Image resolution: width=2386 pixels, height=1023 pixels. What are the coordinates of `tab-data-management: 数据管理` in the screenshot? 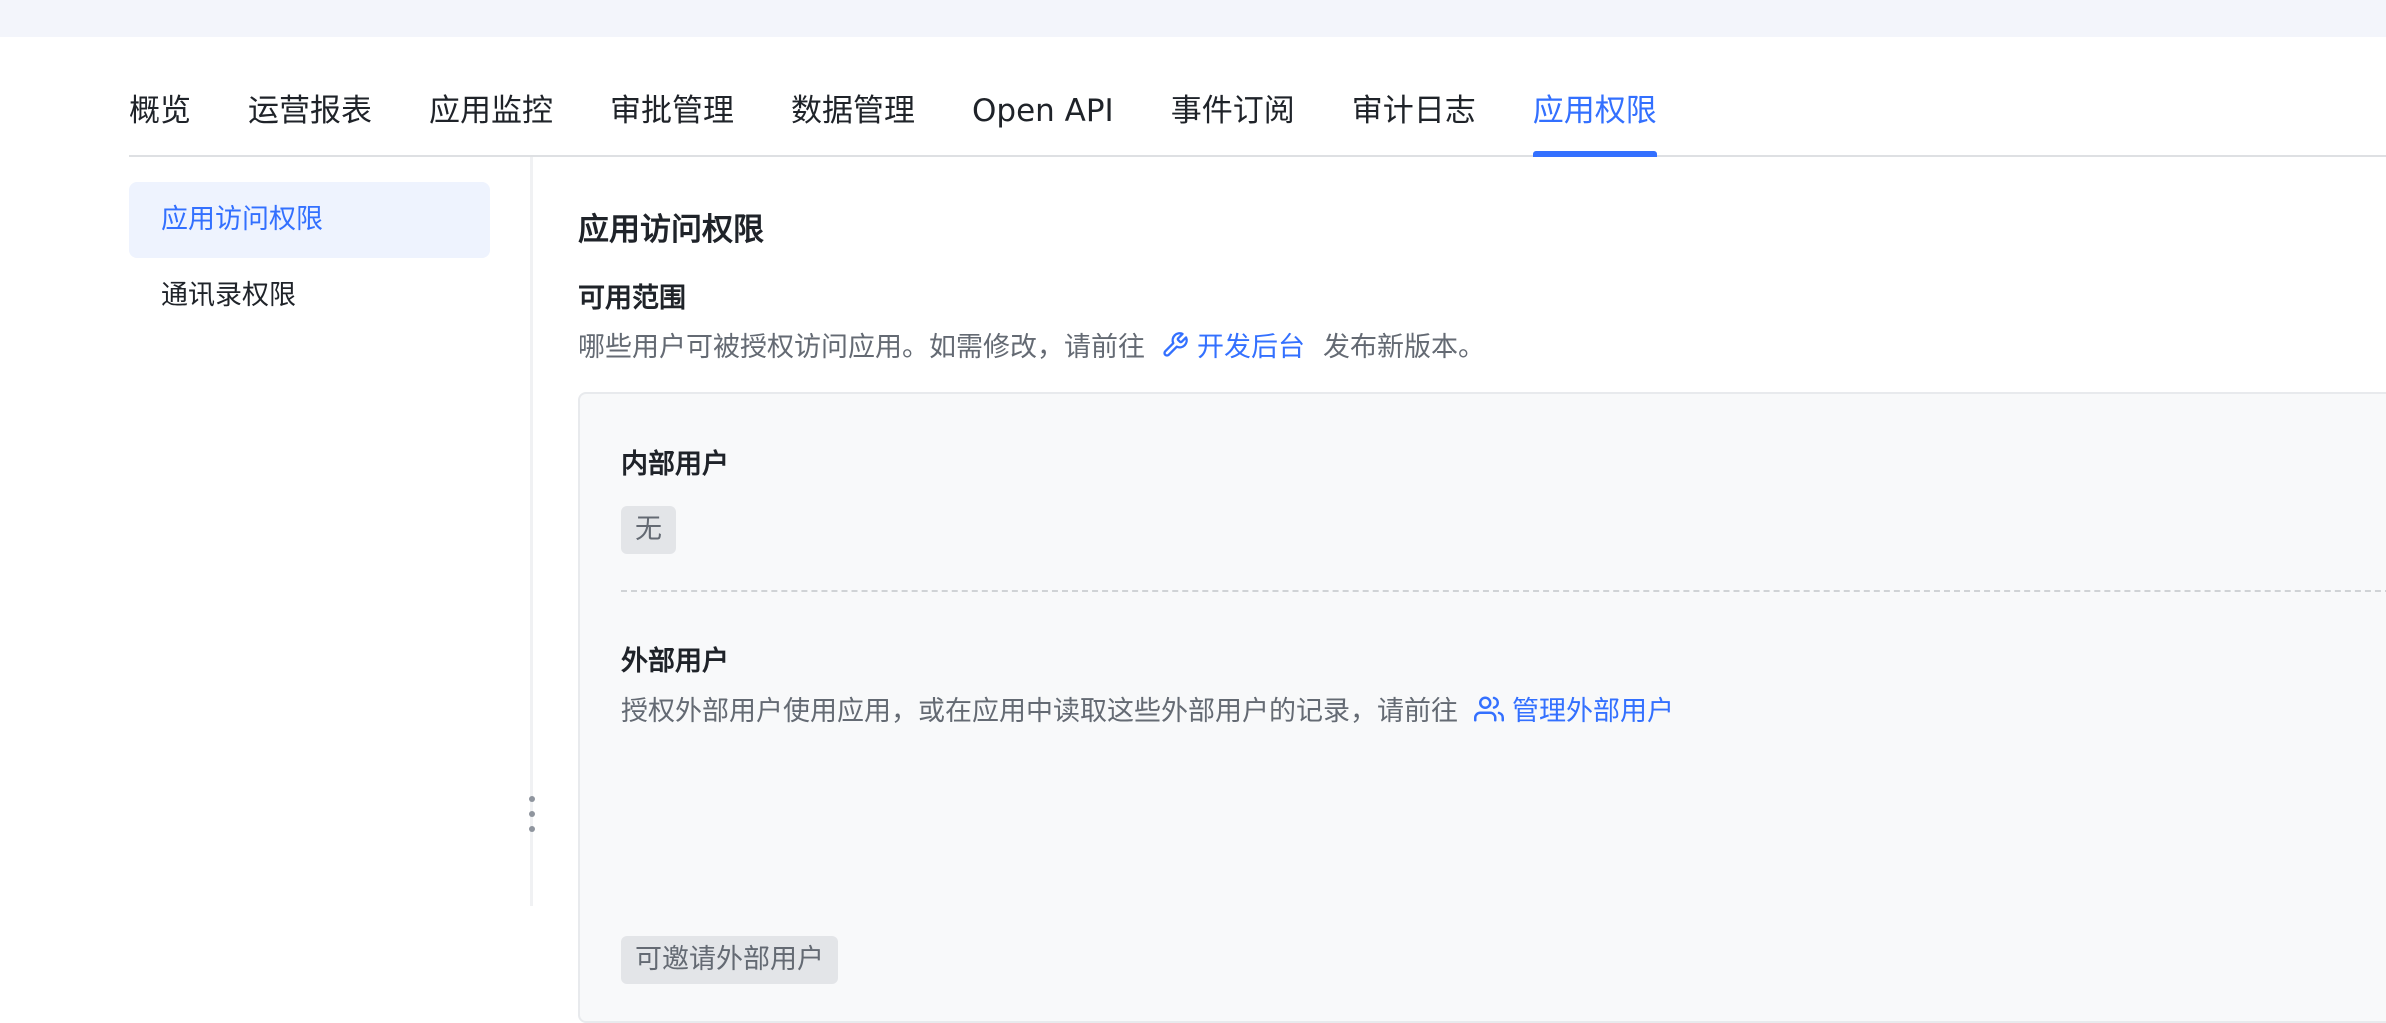 It's located at (853, 119).